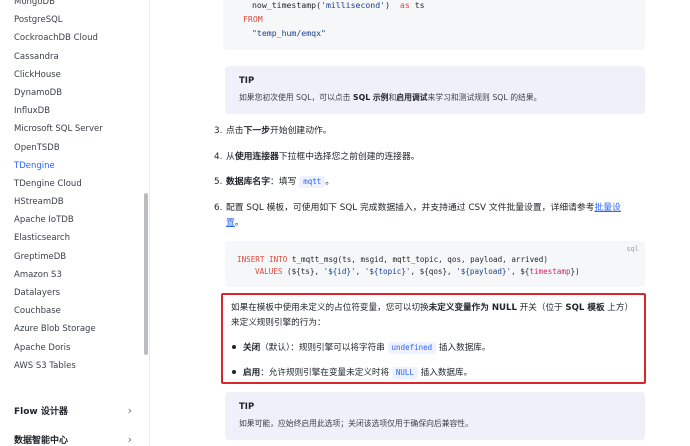  Describe the element at coordinates (412, 348) in the screenshot. I see `inline-code-undefined: undefined` at that location.